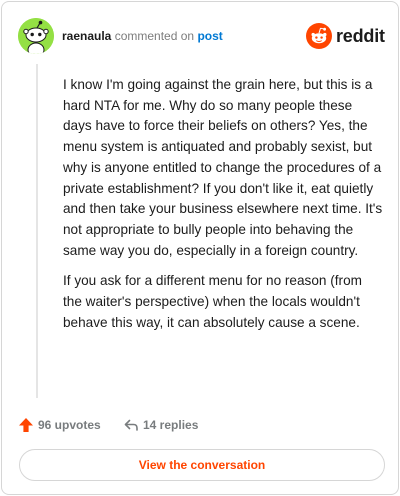 This screenshot has width=400, height=496. I want to click on replies-stat: 14 replies, so click(160, 425).